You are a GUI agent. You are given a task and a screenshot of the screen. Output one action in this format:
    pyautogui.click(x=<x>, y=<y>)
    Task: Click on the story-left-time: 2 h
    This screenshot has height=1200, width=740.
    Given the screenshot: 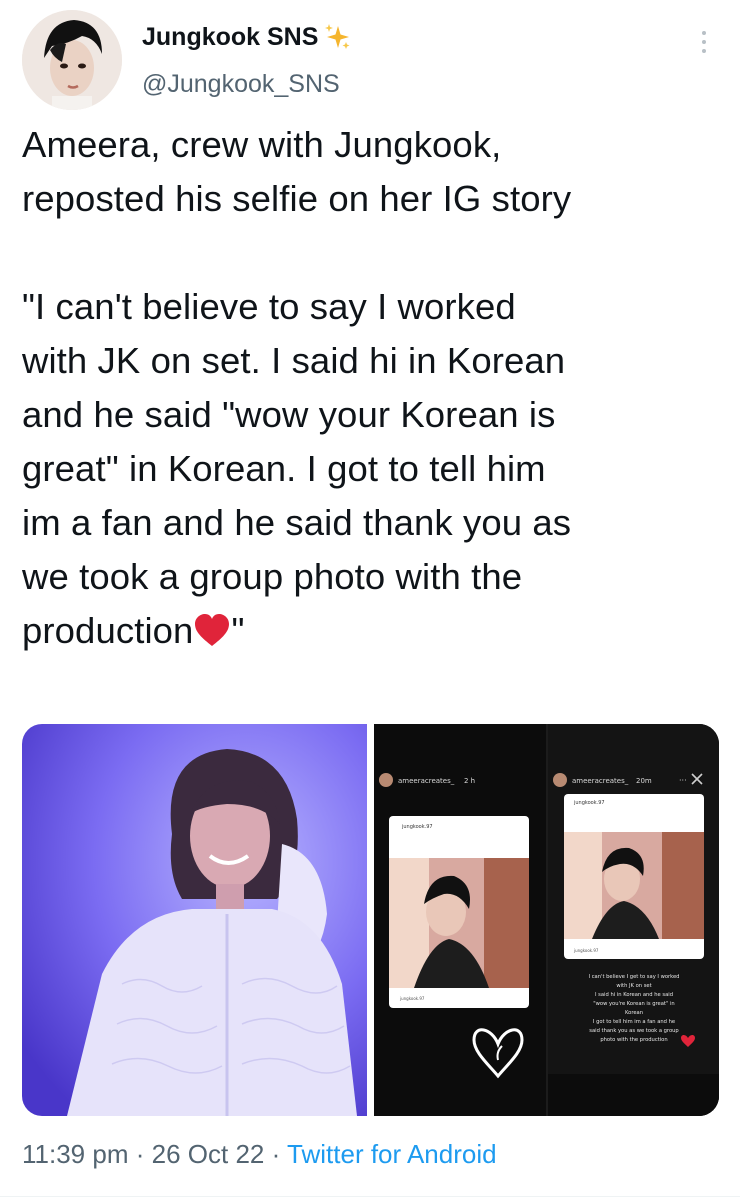 What is the action you would take?
    pyautogui.click(x=469, y=781)
    